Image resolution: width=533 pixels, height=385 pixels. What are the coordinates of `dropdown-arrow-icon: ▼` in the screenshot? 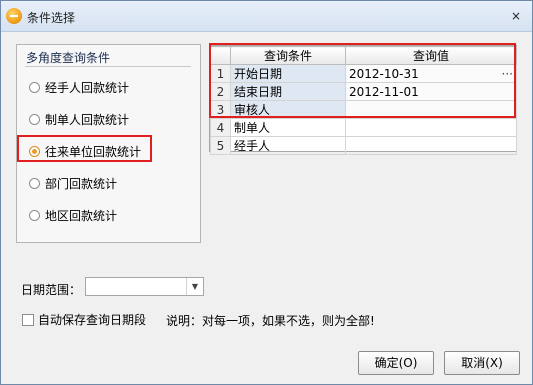 It's located at (194, 286).